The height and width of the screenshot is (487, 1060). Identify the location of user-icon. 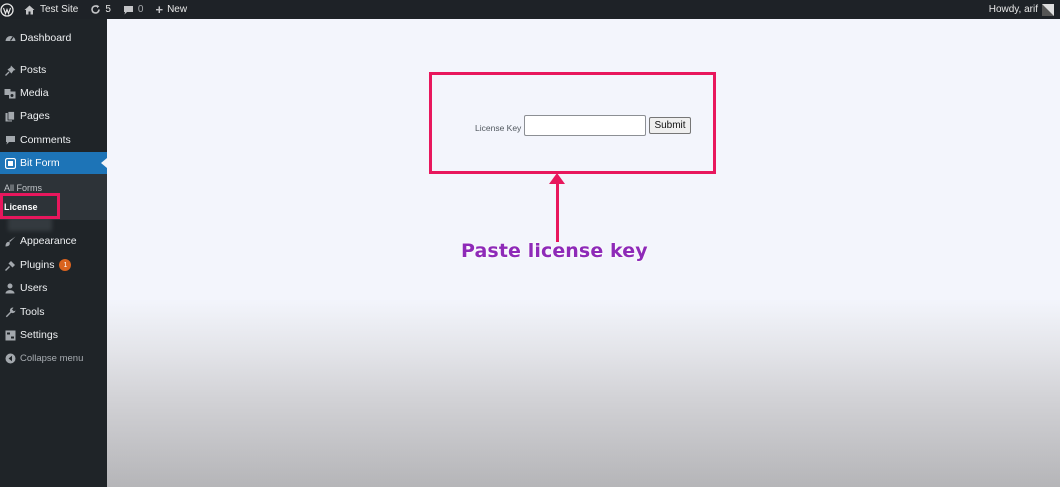
(10, 288).